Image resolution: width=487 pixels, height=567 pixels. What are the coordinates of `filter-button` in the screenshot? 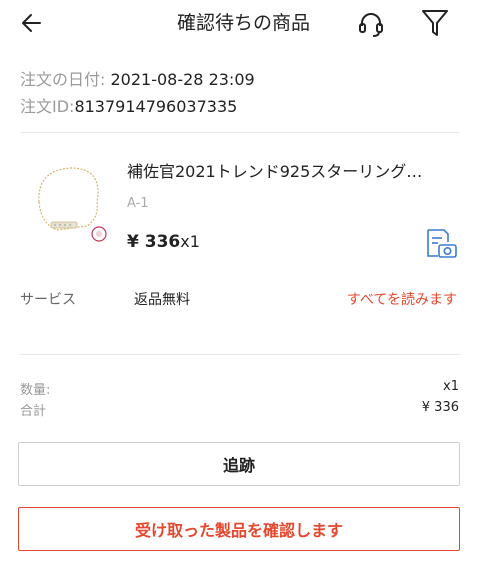 It's located at (435, 23).